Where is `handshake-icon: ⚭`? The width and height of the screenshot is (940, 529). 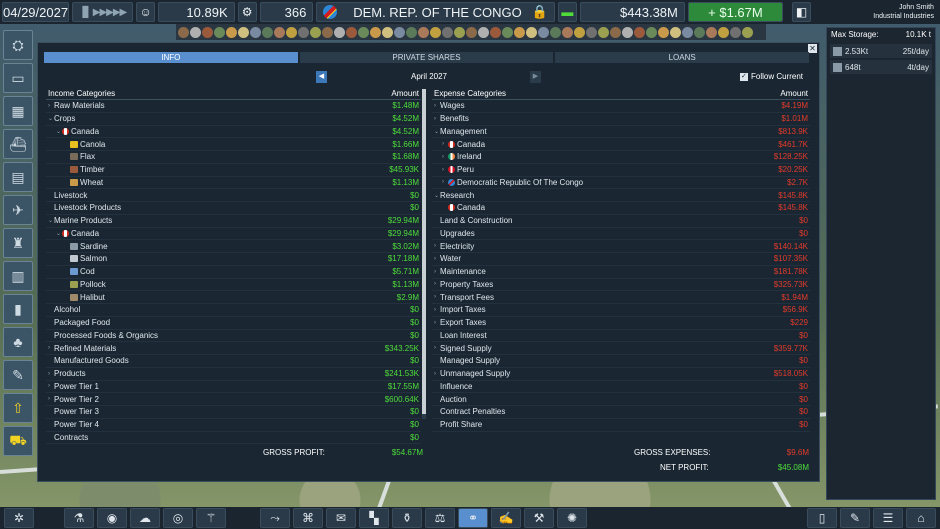
handshake-icon: ⚭ is located at coordinates (473, 518).